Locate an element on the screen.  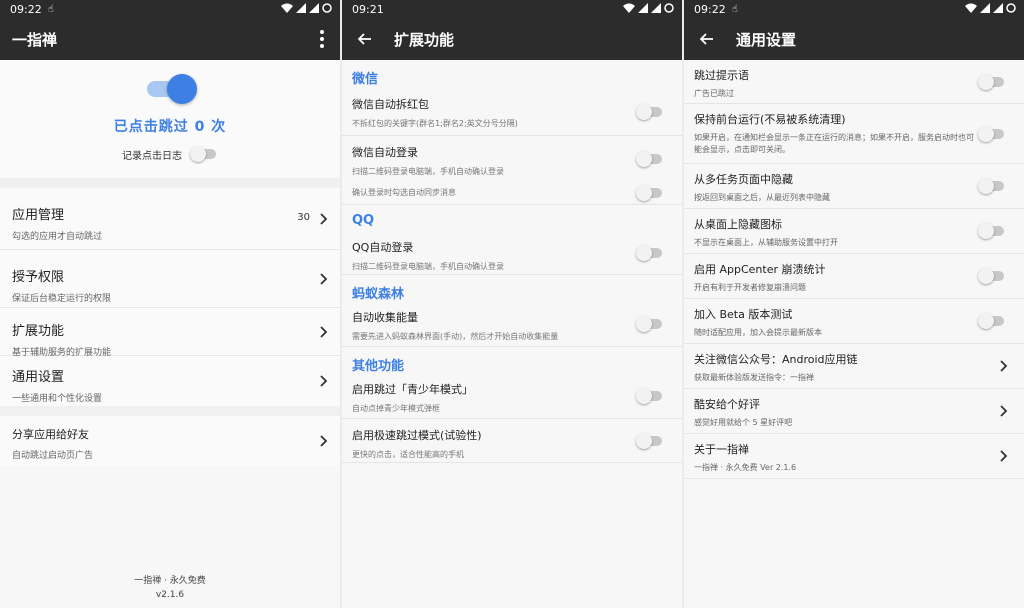
menu-item-extensions: 扩展功能 基于辅助服务的扩展功能 is located at coordinates (170, 333).